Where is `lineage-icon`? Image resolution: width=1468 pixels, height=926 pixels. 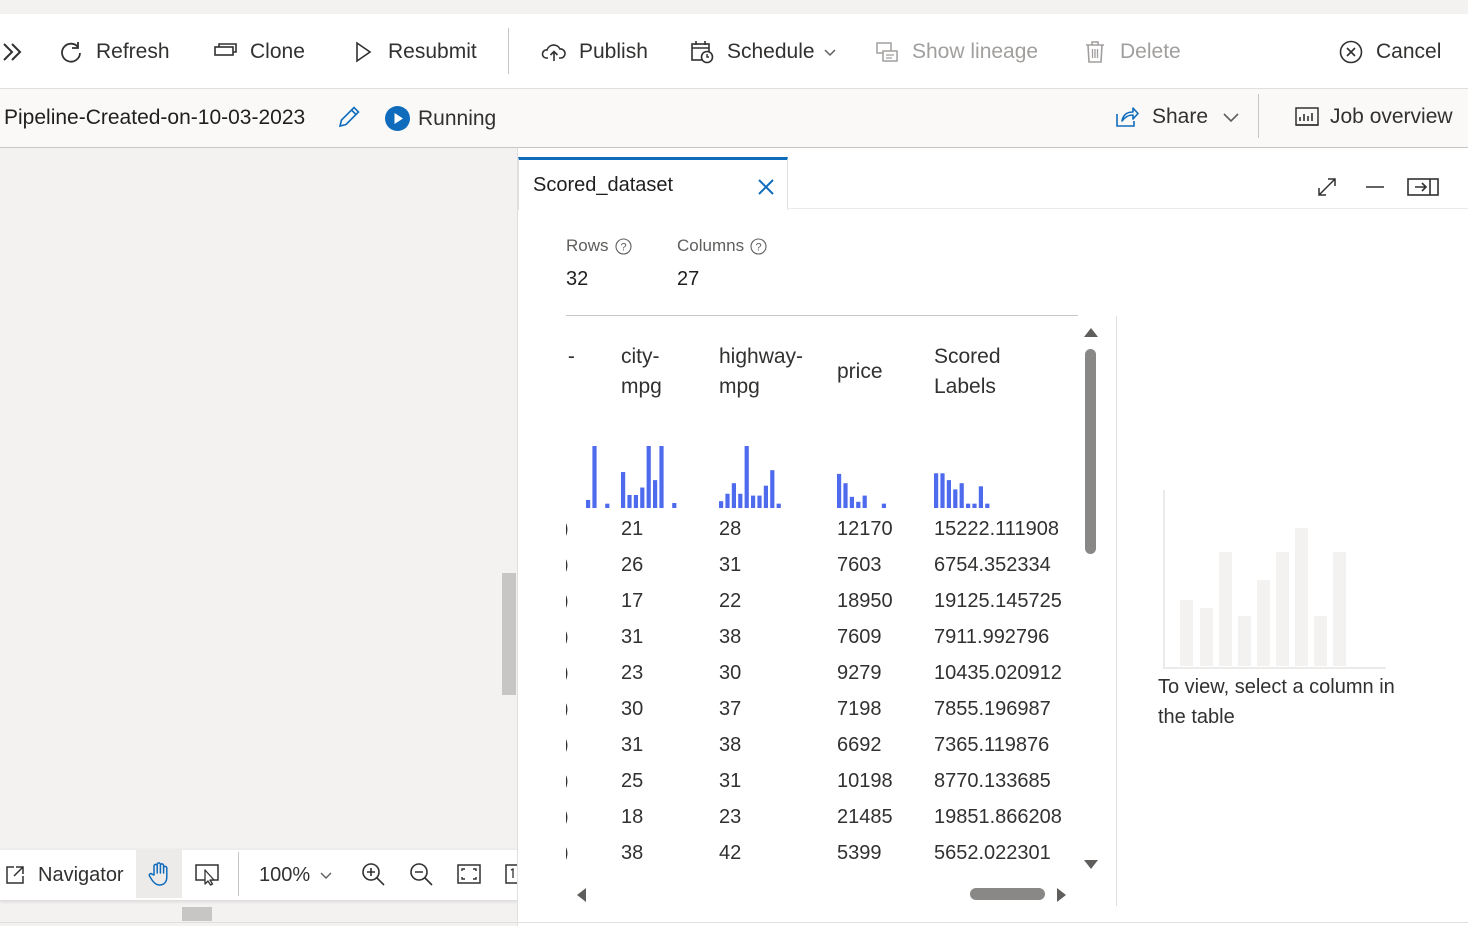 lineage-icon is located at coordinates (887, 52).